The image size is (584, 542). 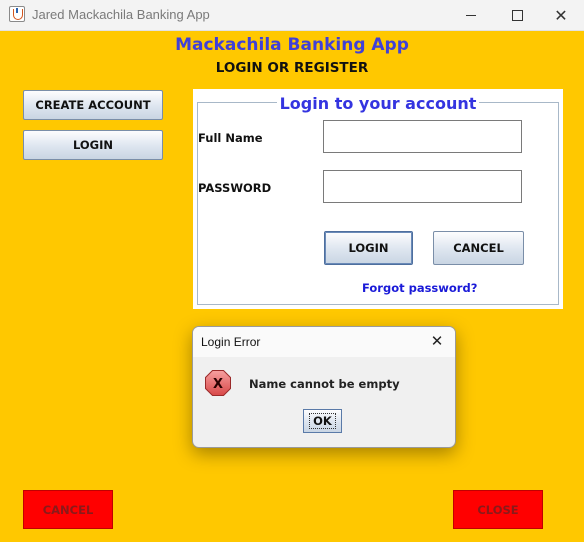 I want to click on svg-text: X, so click(x=218, y=384).